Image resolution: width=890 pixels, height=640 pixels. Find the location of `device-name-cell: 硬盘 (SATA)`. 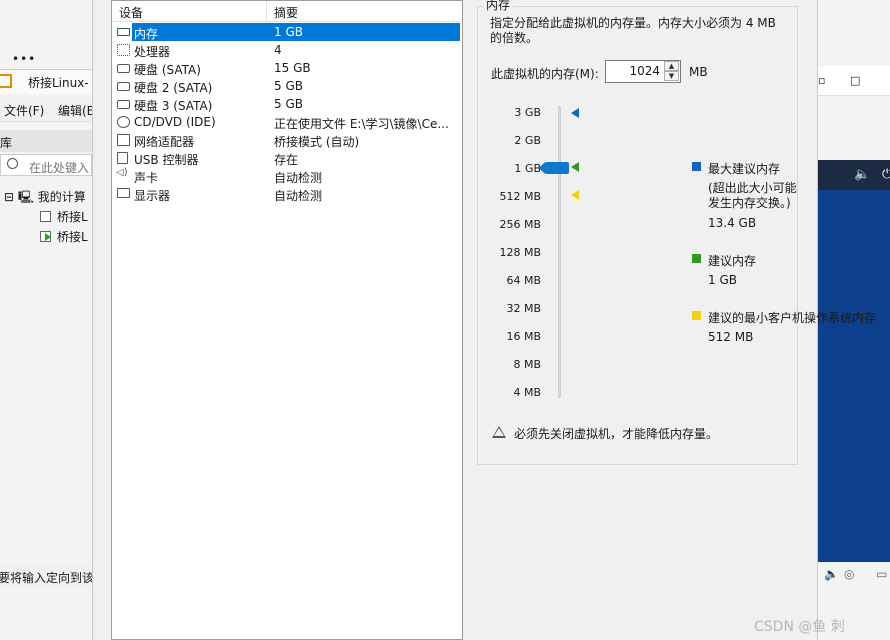

device-name-cell: 硬盘 (SATA) is located at coordinates (199, 68).